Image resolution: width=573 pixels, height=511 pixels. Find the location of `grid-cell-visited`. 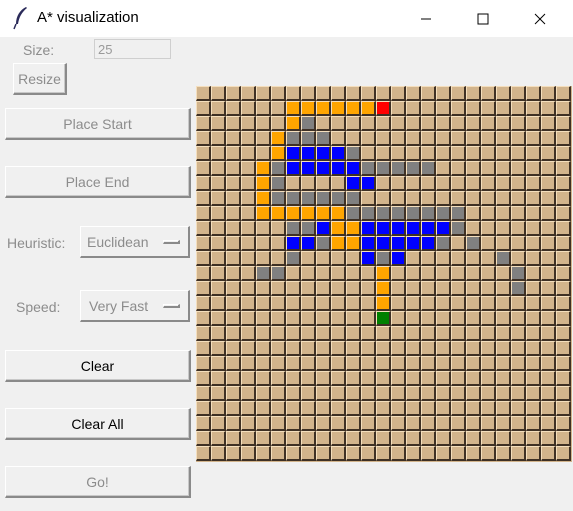

grid-cell-visited is located at coordinates (293, 243).